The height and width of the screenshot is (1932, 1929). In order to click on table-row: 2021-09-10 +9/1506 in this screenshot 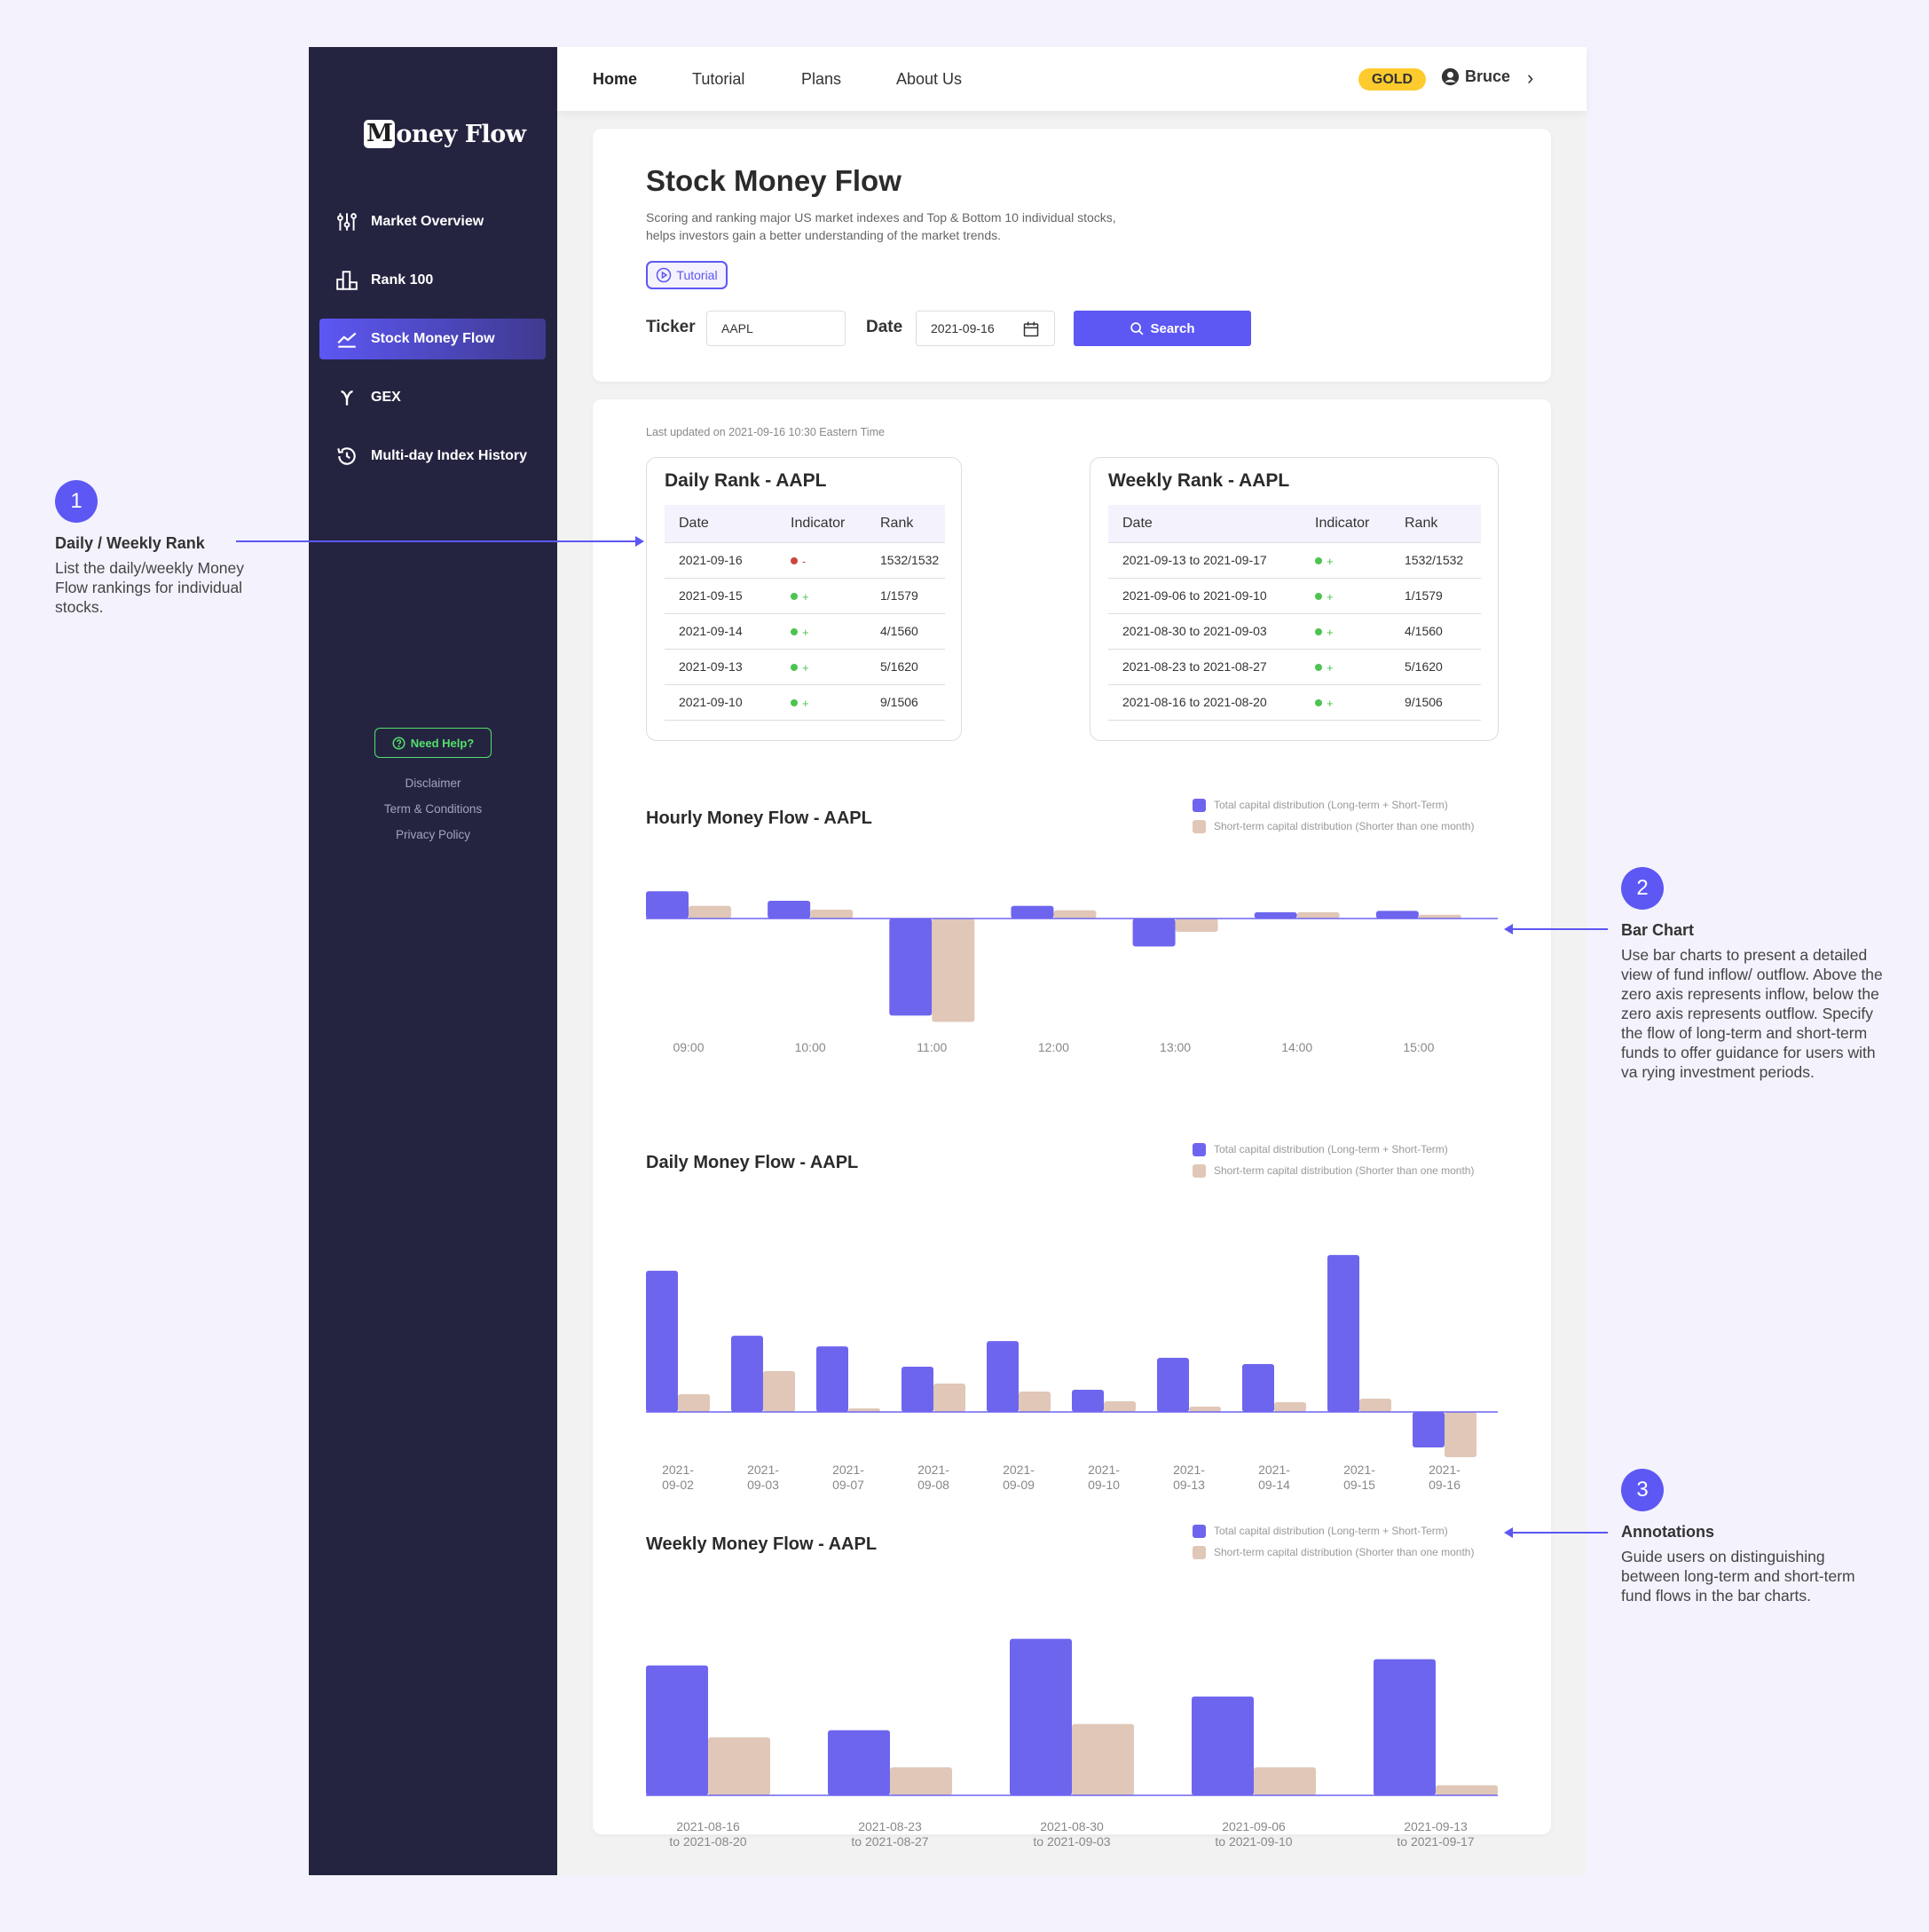, I will do `click(805, 702)`.